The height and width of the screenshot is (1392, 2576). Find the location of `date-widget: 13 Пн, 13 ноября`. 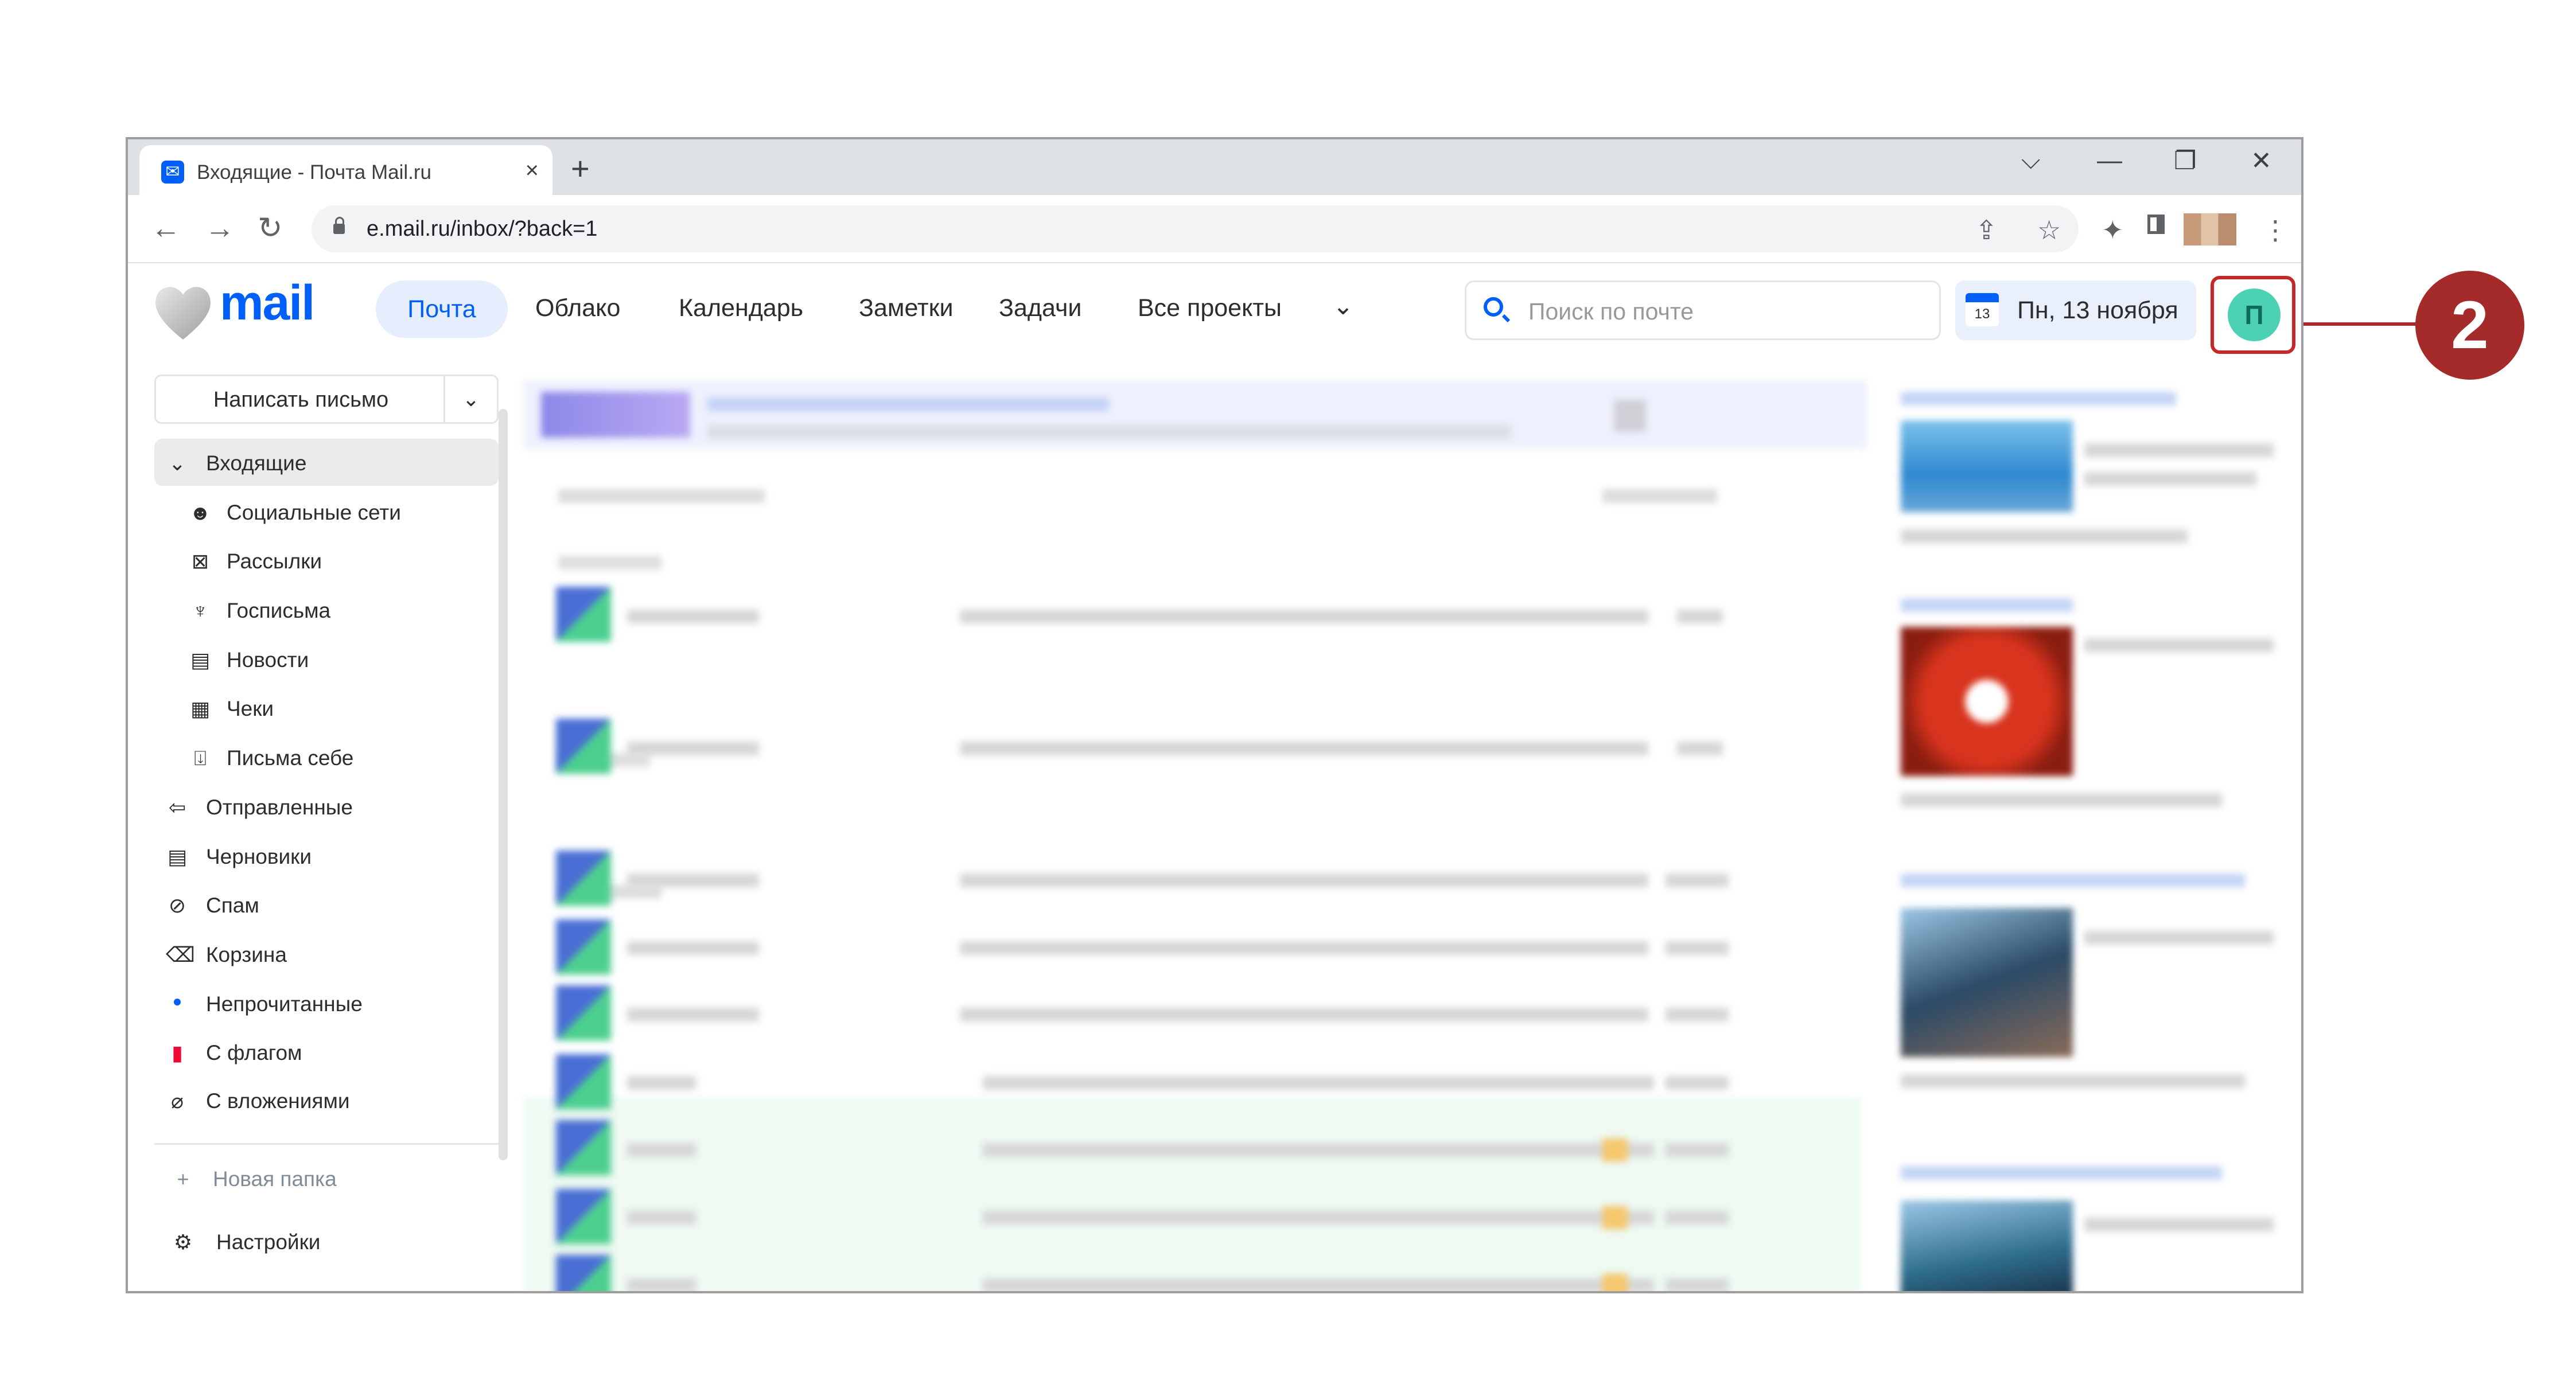

date-widget: 13 Пн, 13 ноября is located at coordinates (2075, 310).